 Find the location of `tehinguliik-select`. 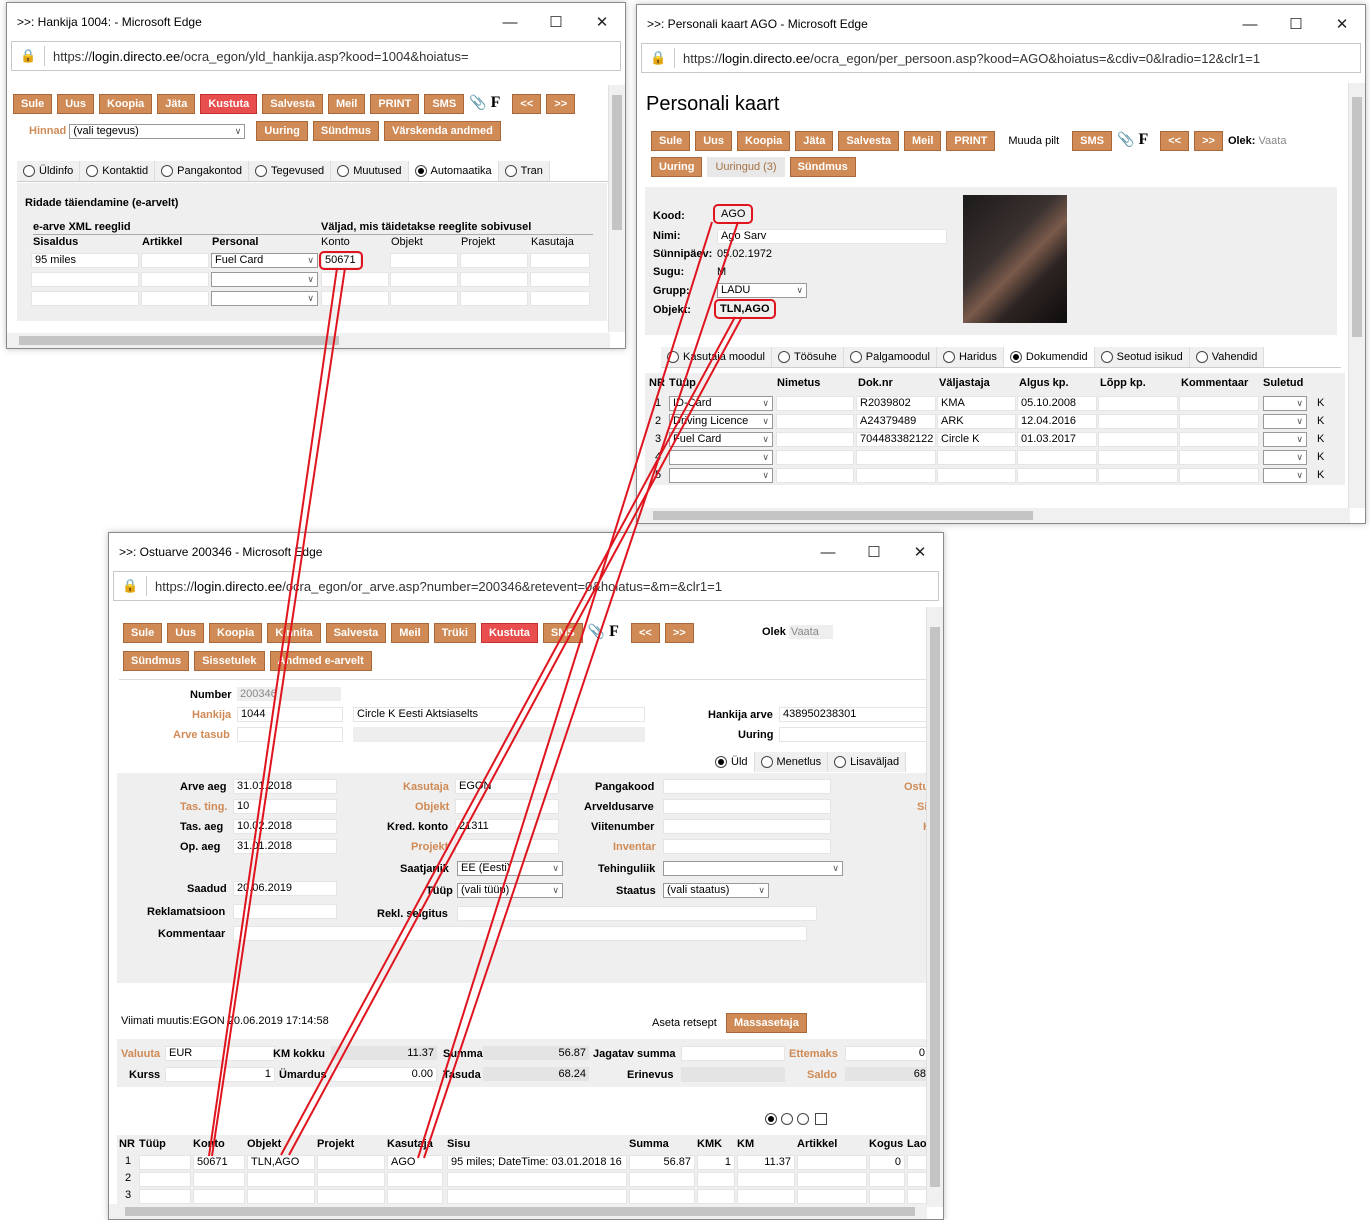

tehinguliik-select is located at coordinates (753, 868).